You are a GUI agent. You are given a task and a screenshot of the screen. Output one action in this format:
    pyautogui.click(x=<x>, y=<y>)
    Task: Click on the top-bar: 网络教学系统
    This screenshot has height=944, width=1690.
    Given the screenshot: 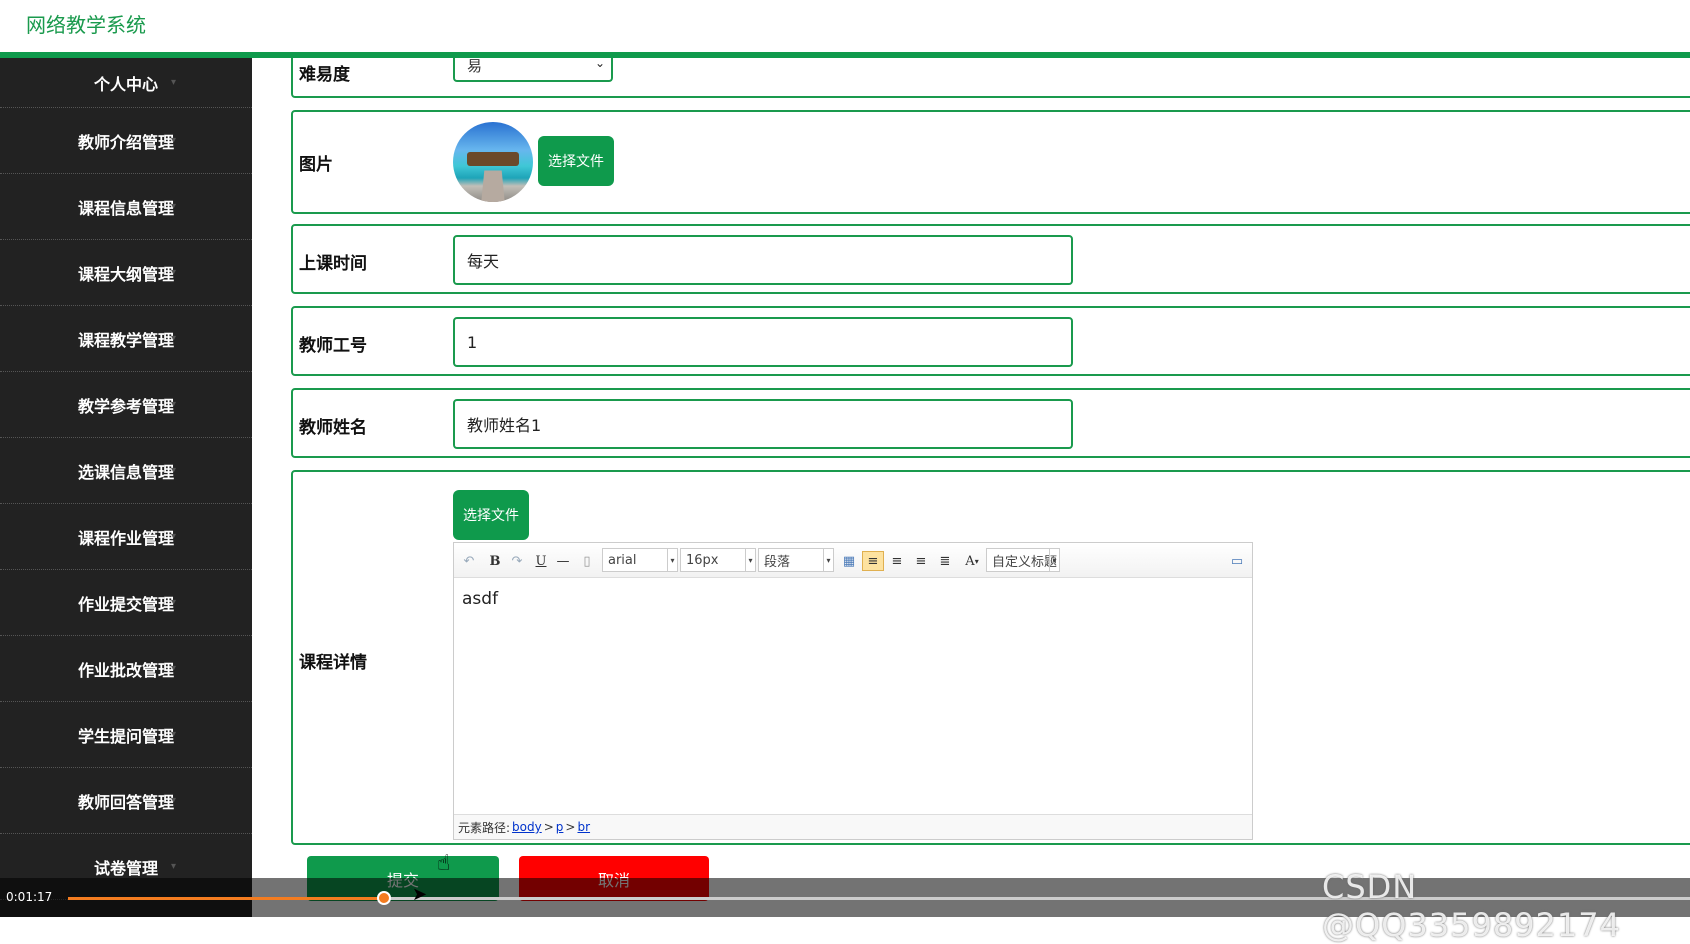 What is the action you would take?
    pyautogui.click(x=845, y=26)
    